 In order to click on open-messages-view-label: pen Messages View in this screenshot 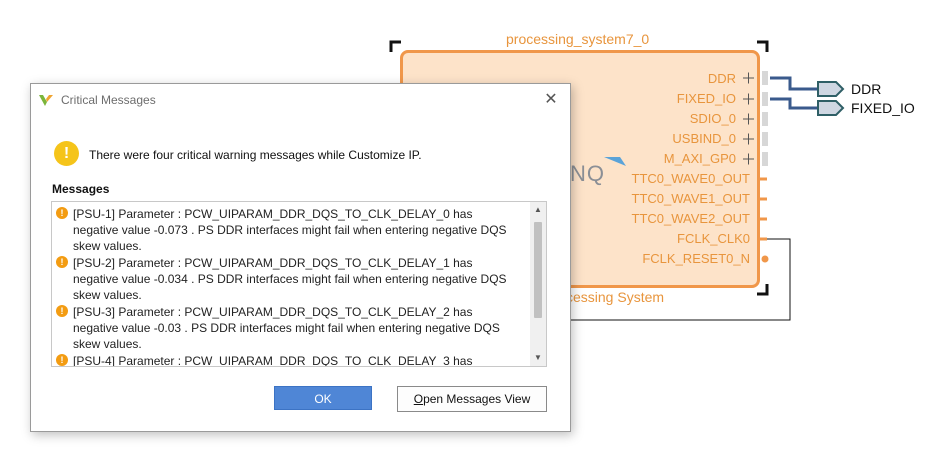, I will do `click(477, 399)`.